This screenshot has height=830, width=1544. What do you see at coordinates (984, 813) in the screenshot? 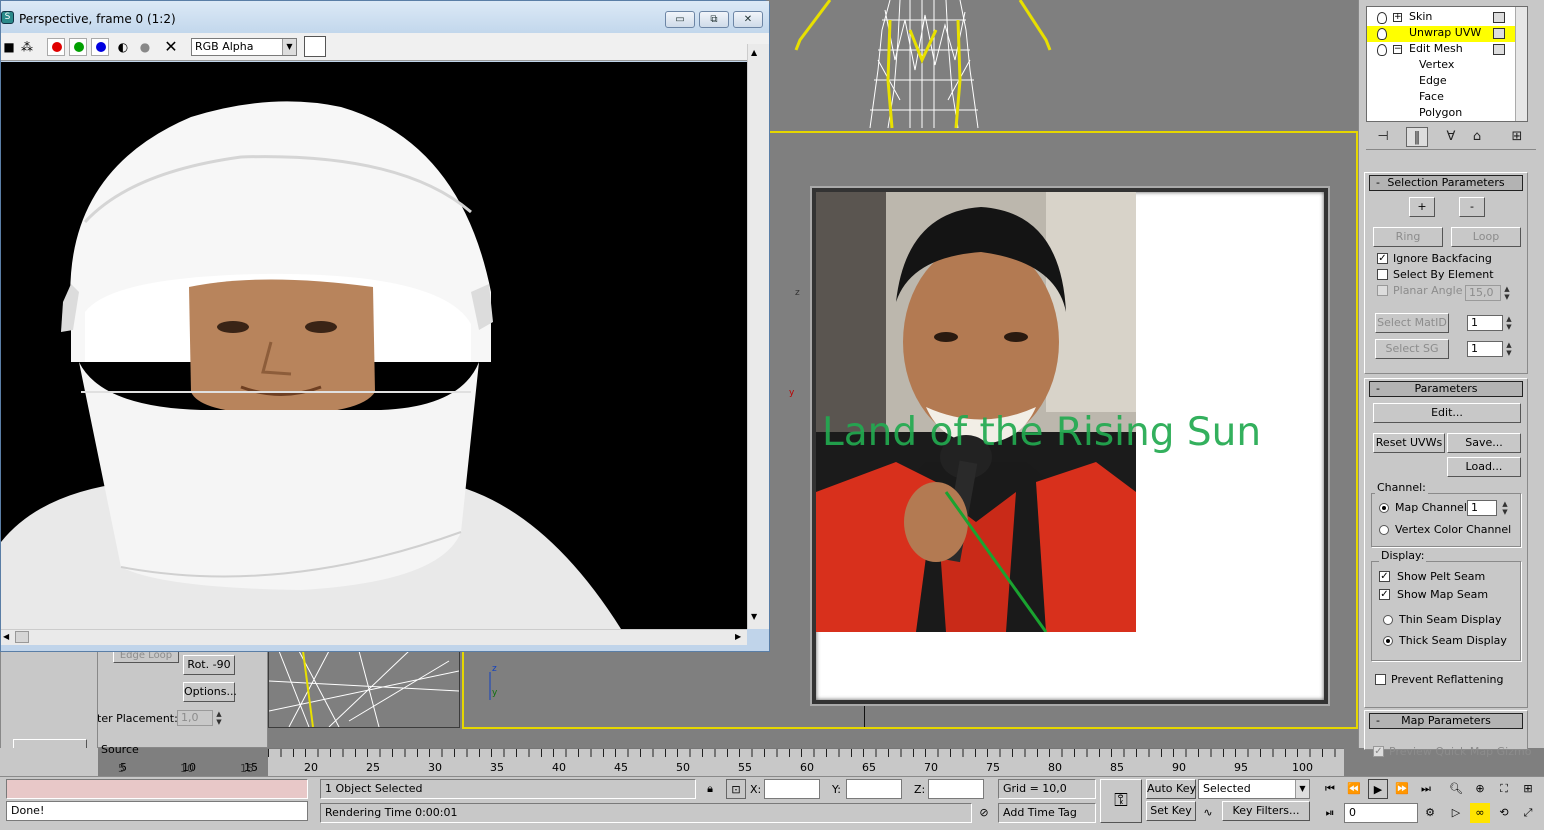
I see `time-tag-icon: ⊘` at bounding box center [984, 813].